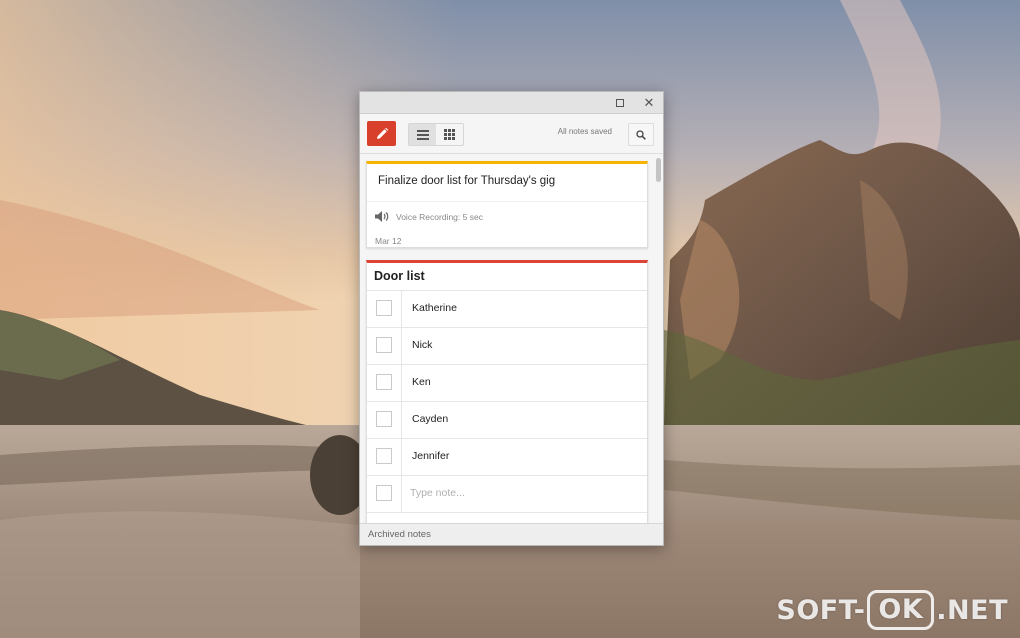 This screenshot has width=1020, height=638. I want to click on scrollbar-thumb, so click(658, 170).